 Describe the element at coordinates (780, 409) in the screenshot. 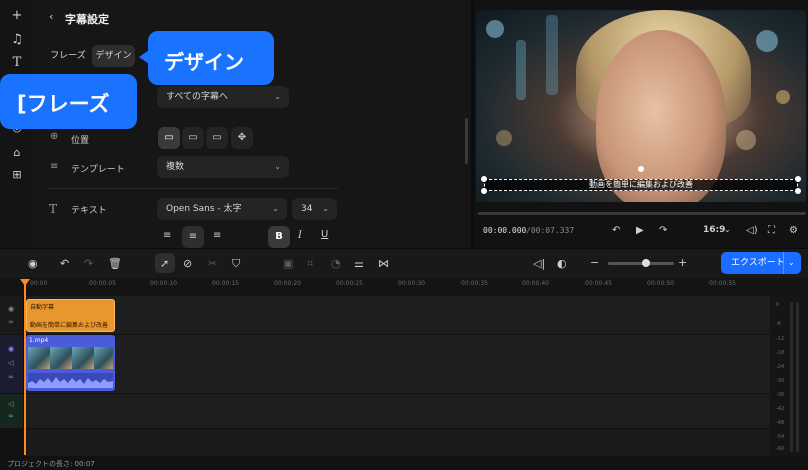

I see `meter-tick: -42` at that location.